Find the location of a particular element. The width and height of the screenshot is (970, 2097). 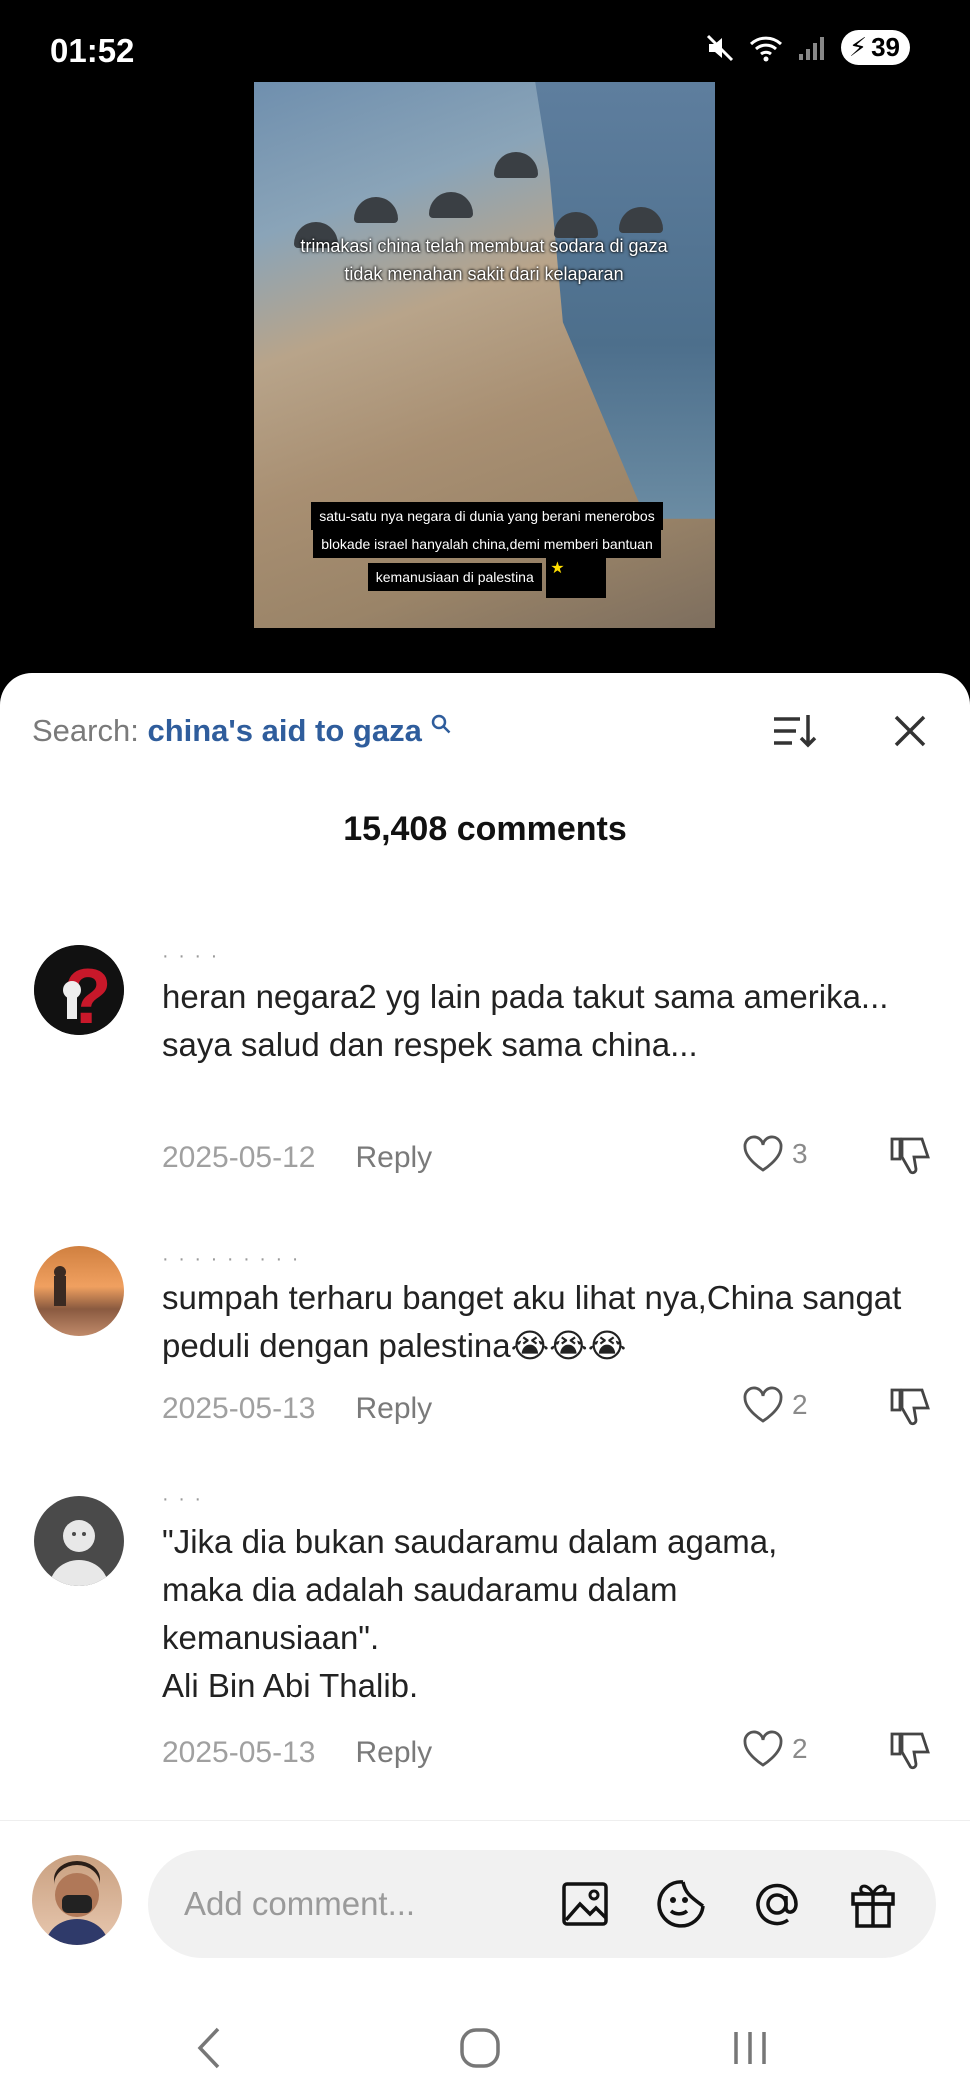

like-count: 3 is located at coordinates (800, 1153).